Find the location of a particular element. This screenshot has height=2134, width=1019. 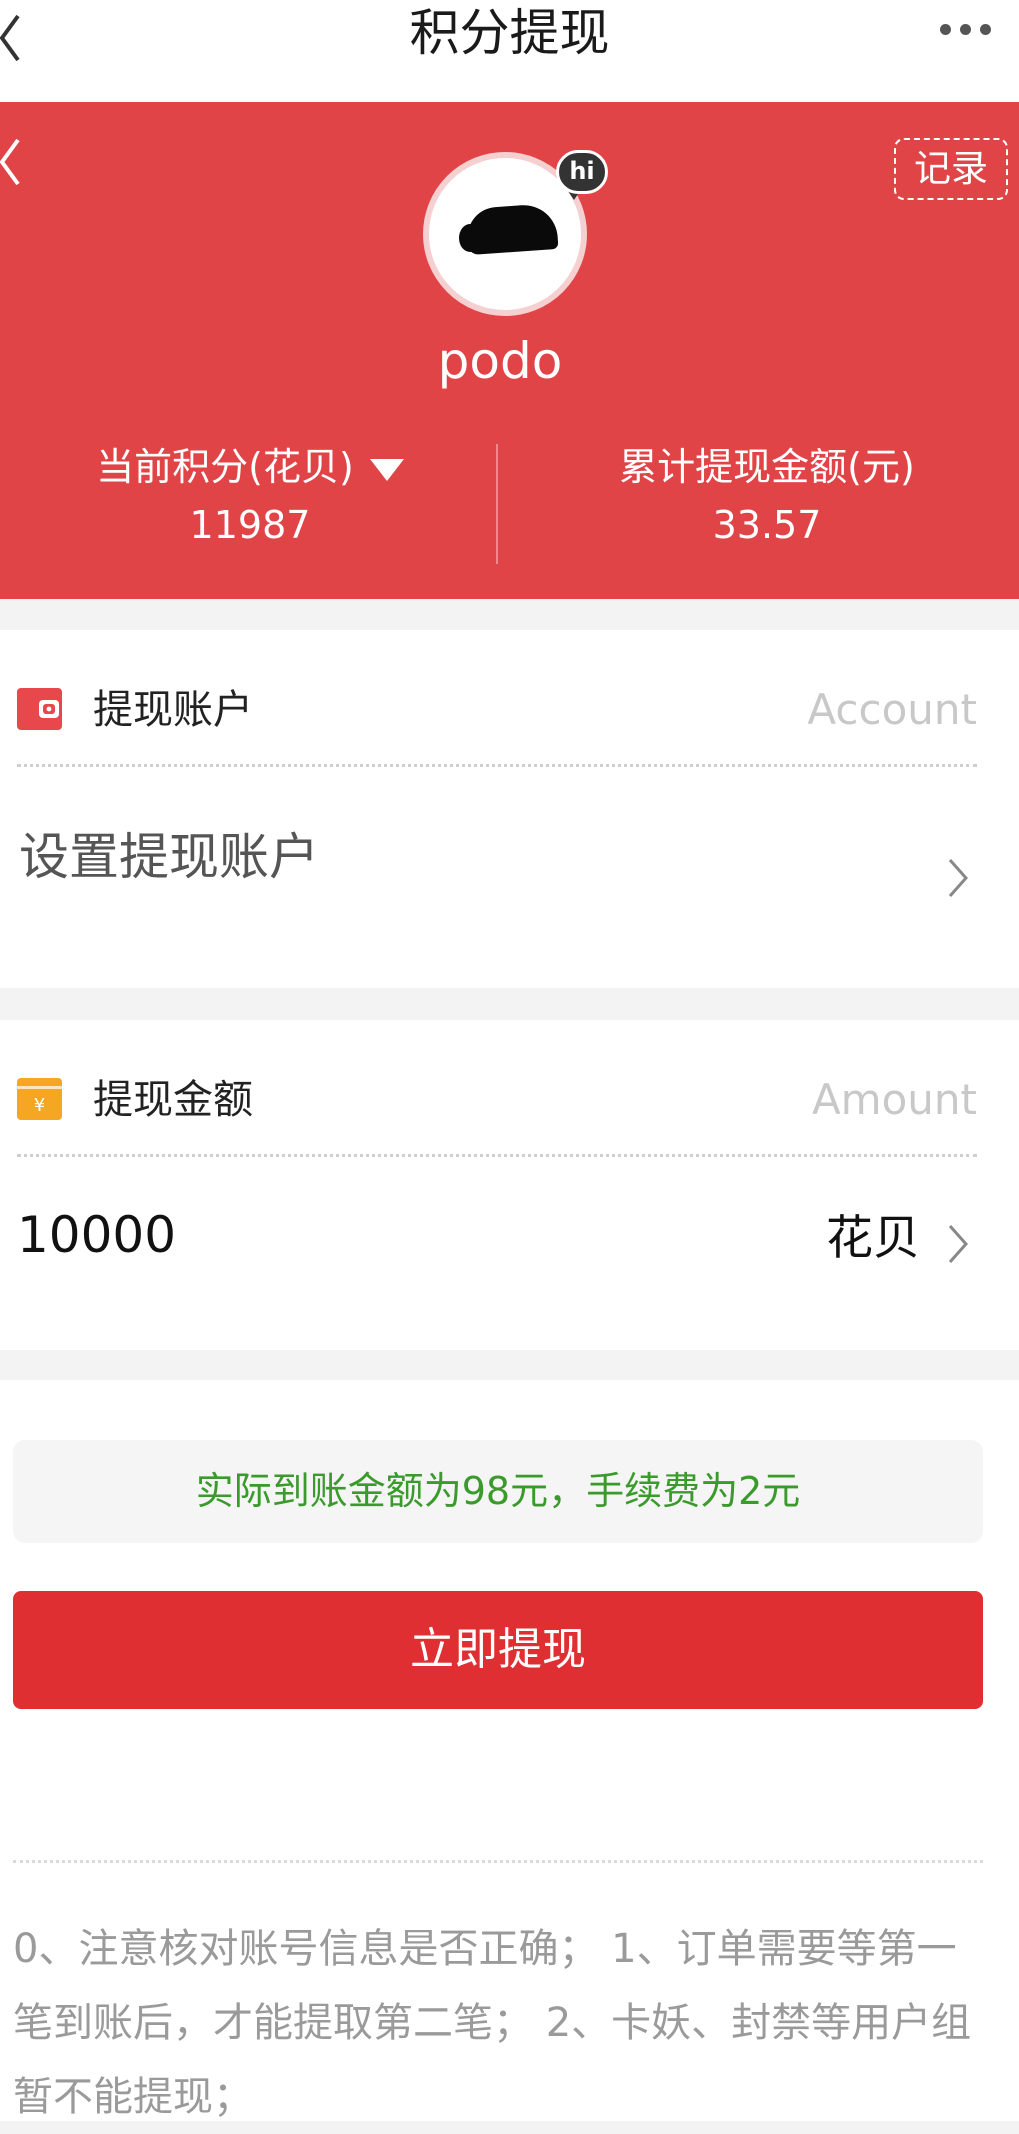

hi-badge-icon: hi is located at coordinates (582, 175).